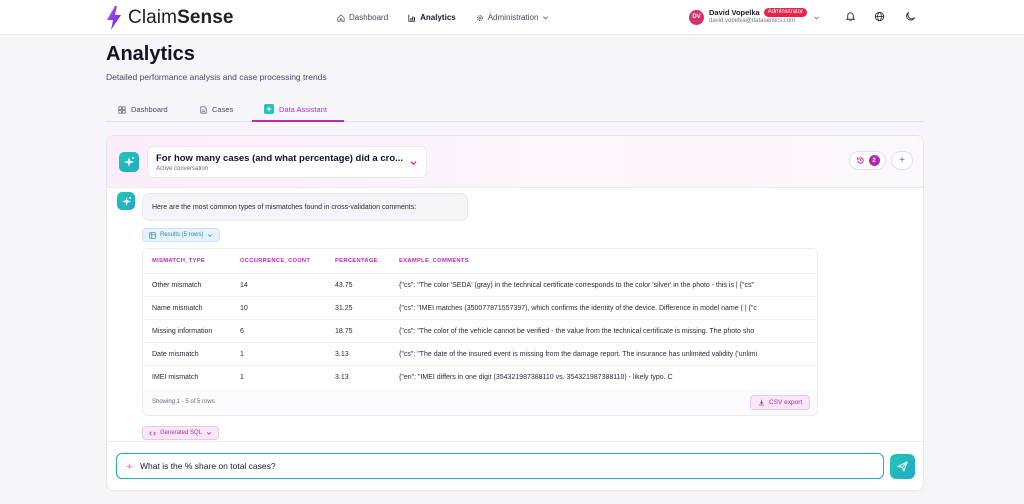  What do you see at coordinates (490, 466) in the screenshot?
I see `question-input` at bounding box center [490, 466].